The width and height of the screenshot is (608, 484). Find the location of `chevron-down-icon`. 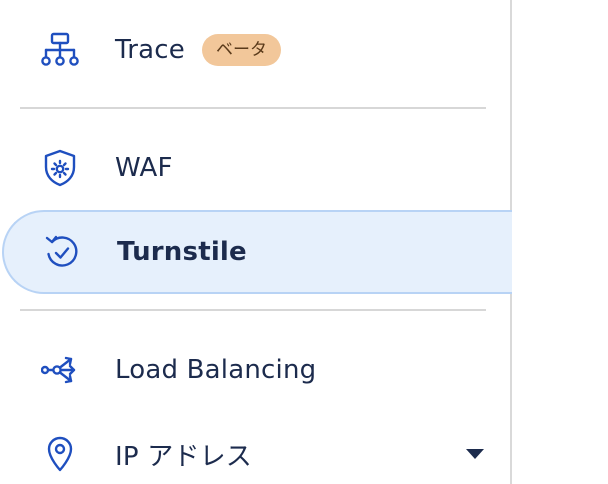

chevron-down-icon is located at coordinates (475, 454).